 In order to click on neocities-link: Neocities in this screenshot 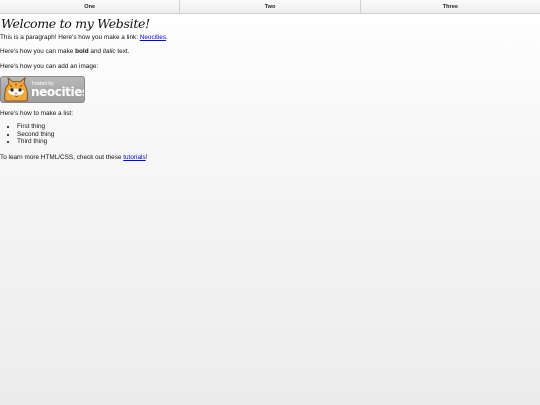, I will do `click(153, 37)`.